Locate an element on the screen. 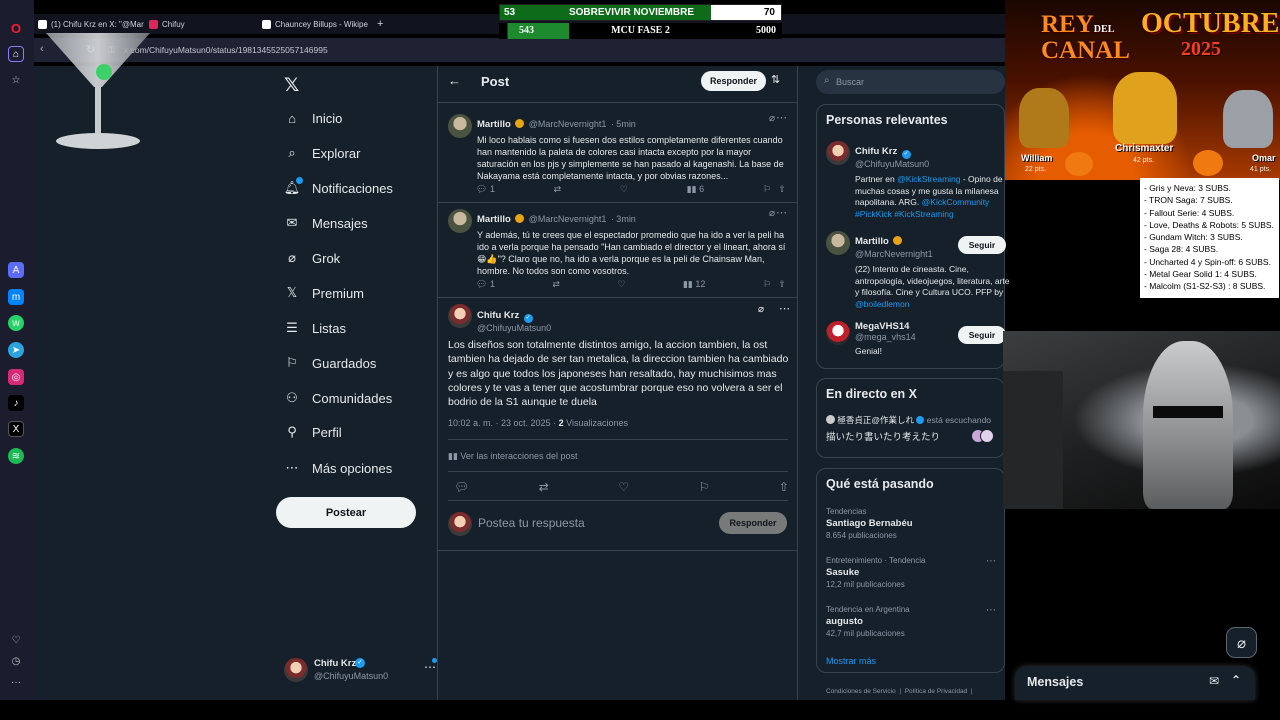 This screenshot has height=720, width=1280. score-left: 53 is located at coordinates (526, 12).